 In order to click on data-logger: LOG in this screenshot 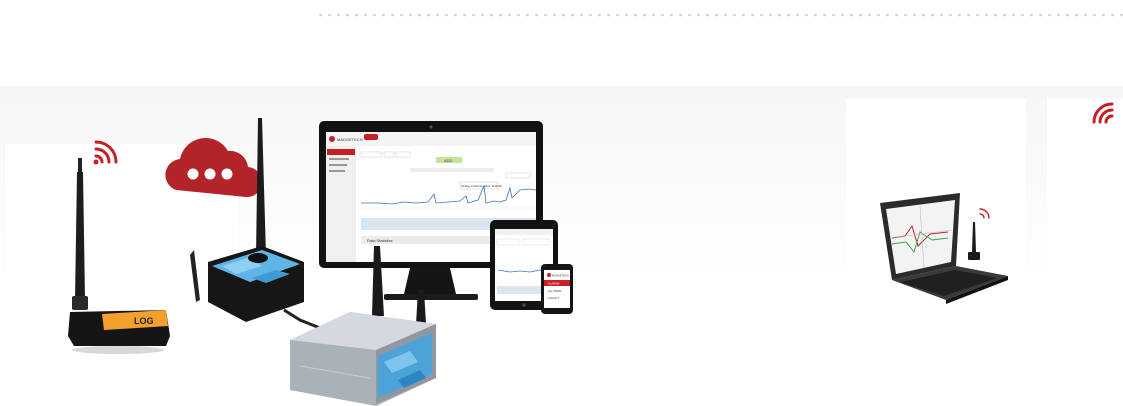, I will do `click(119, 247)`.